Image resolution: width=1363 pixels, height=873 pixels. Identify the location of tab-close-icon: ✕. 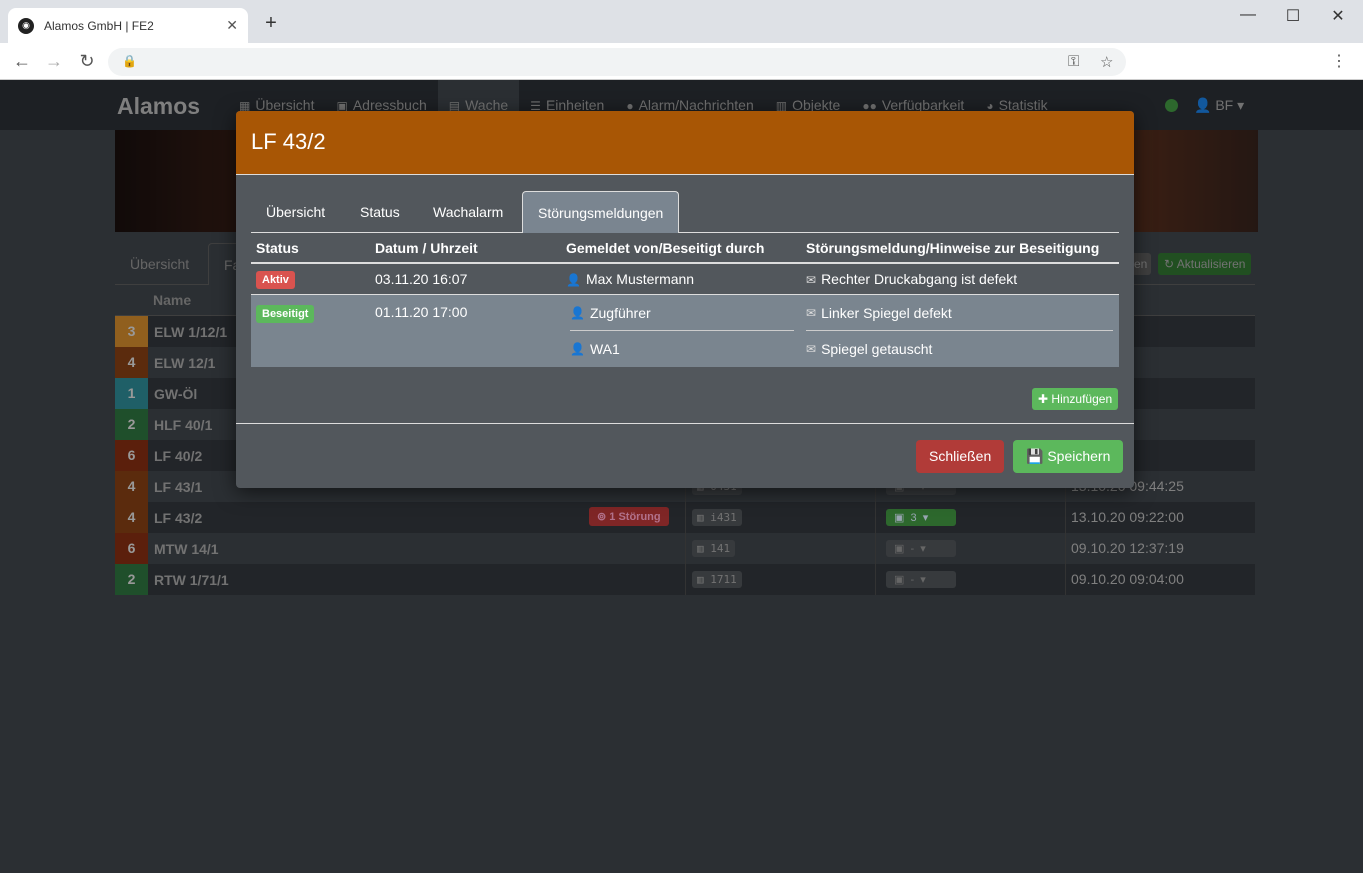
(232, 25).